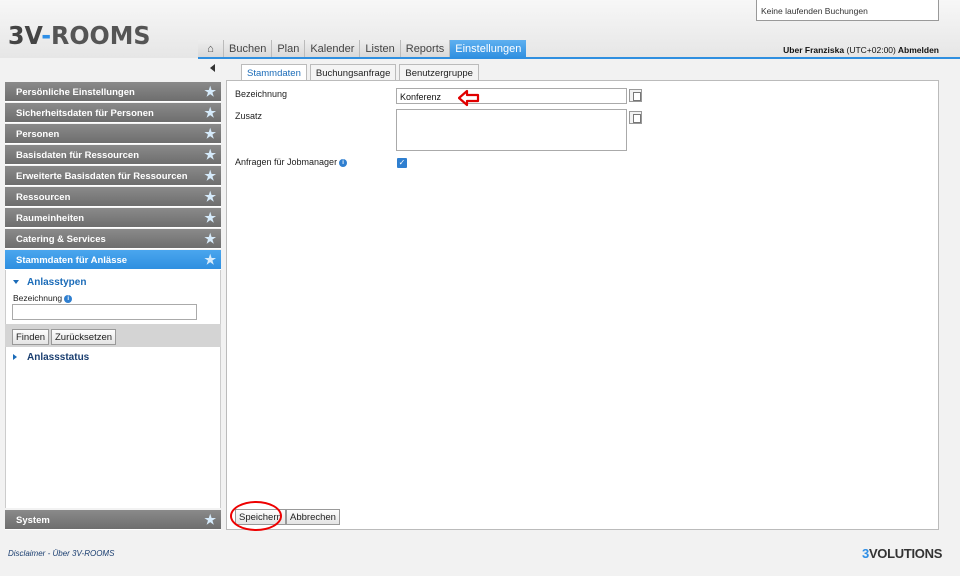 This screenshot has height=576, width=960. What do you see at coordinates (56, 282) in the screenshot?
I see `anlasstypen-header: Anlasstypen` at bounding box center [56, 282].